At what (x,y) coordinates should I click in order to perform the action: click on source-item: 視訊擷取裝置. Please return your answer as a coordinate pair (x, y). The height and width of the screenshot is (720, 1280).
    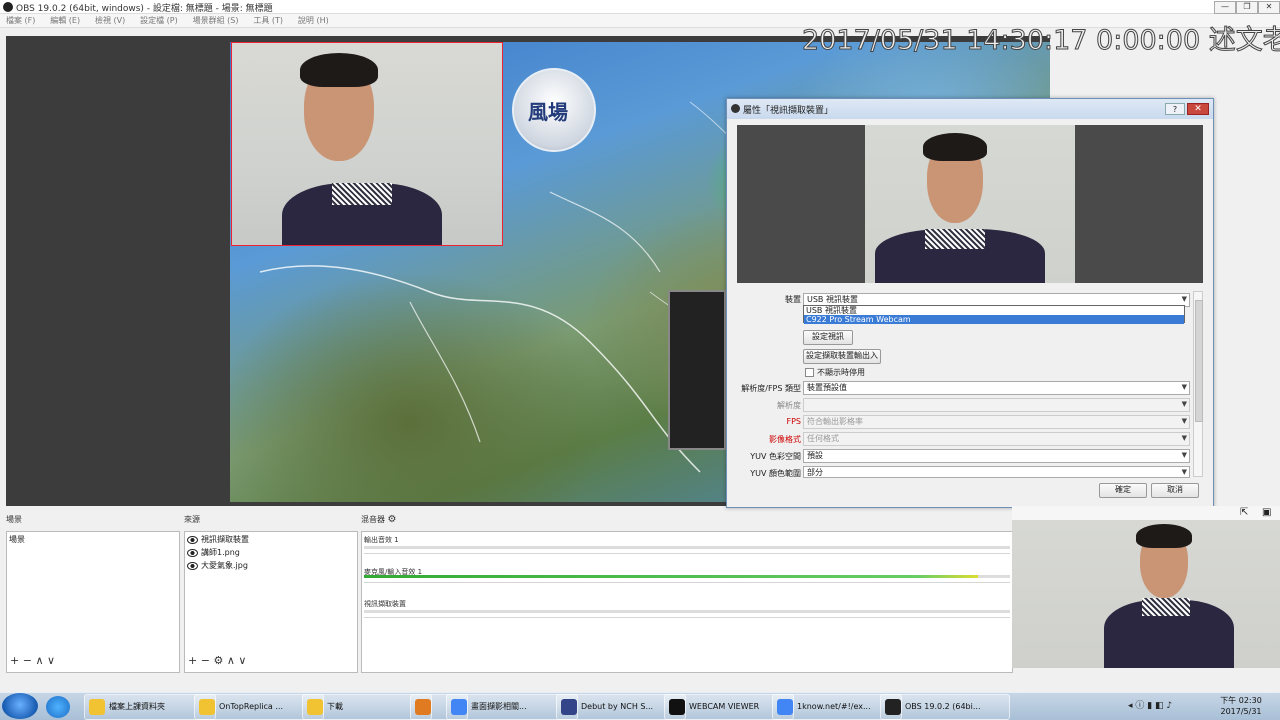
    Looking at the image, I should click on (218, 539).